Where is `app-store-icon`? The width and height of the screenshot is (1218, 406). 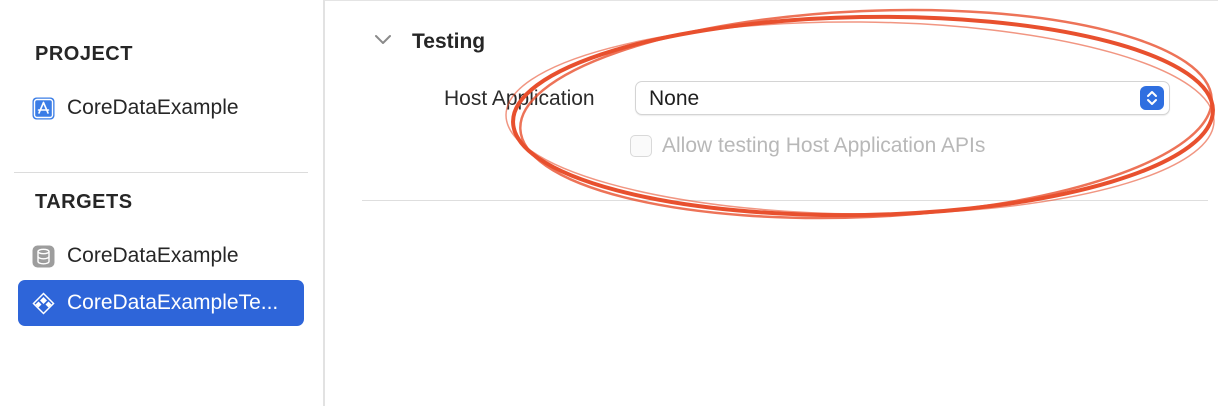
app-store-icon is located at coordinates (43, 108).